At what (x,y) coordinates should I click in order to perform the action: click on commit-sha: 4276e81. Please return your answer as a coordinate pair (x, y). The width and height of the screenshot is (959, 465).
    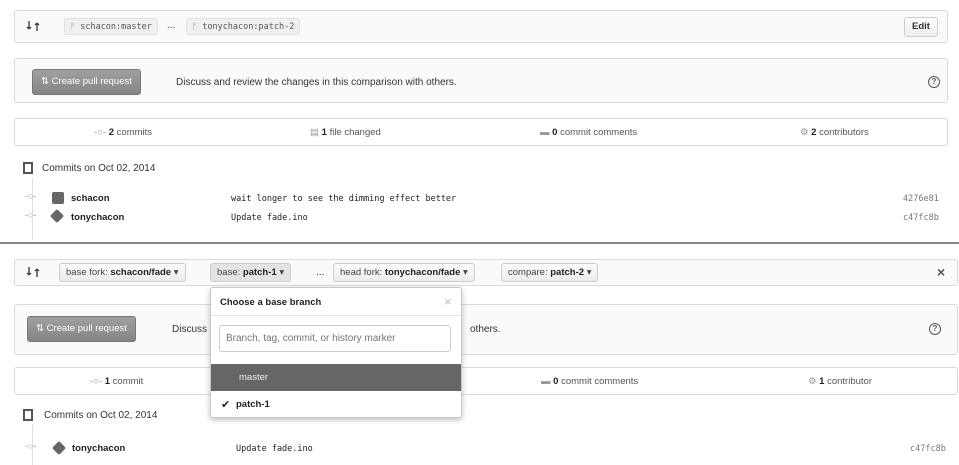
    Looking at the image, I should click on (921, 199).